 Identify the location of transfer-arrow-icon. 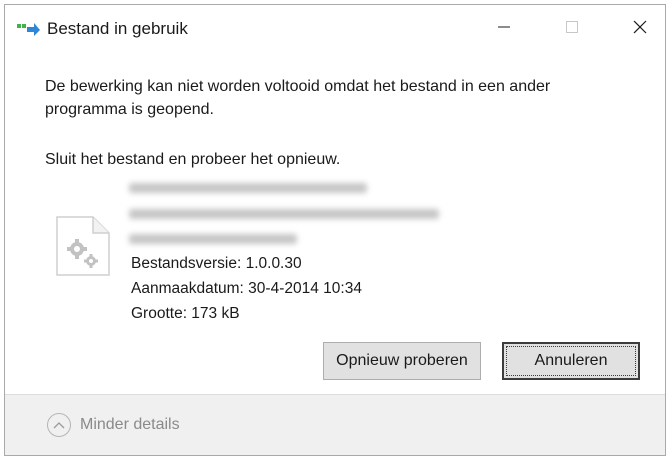
(28, 29).